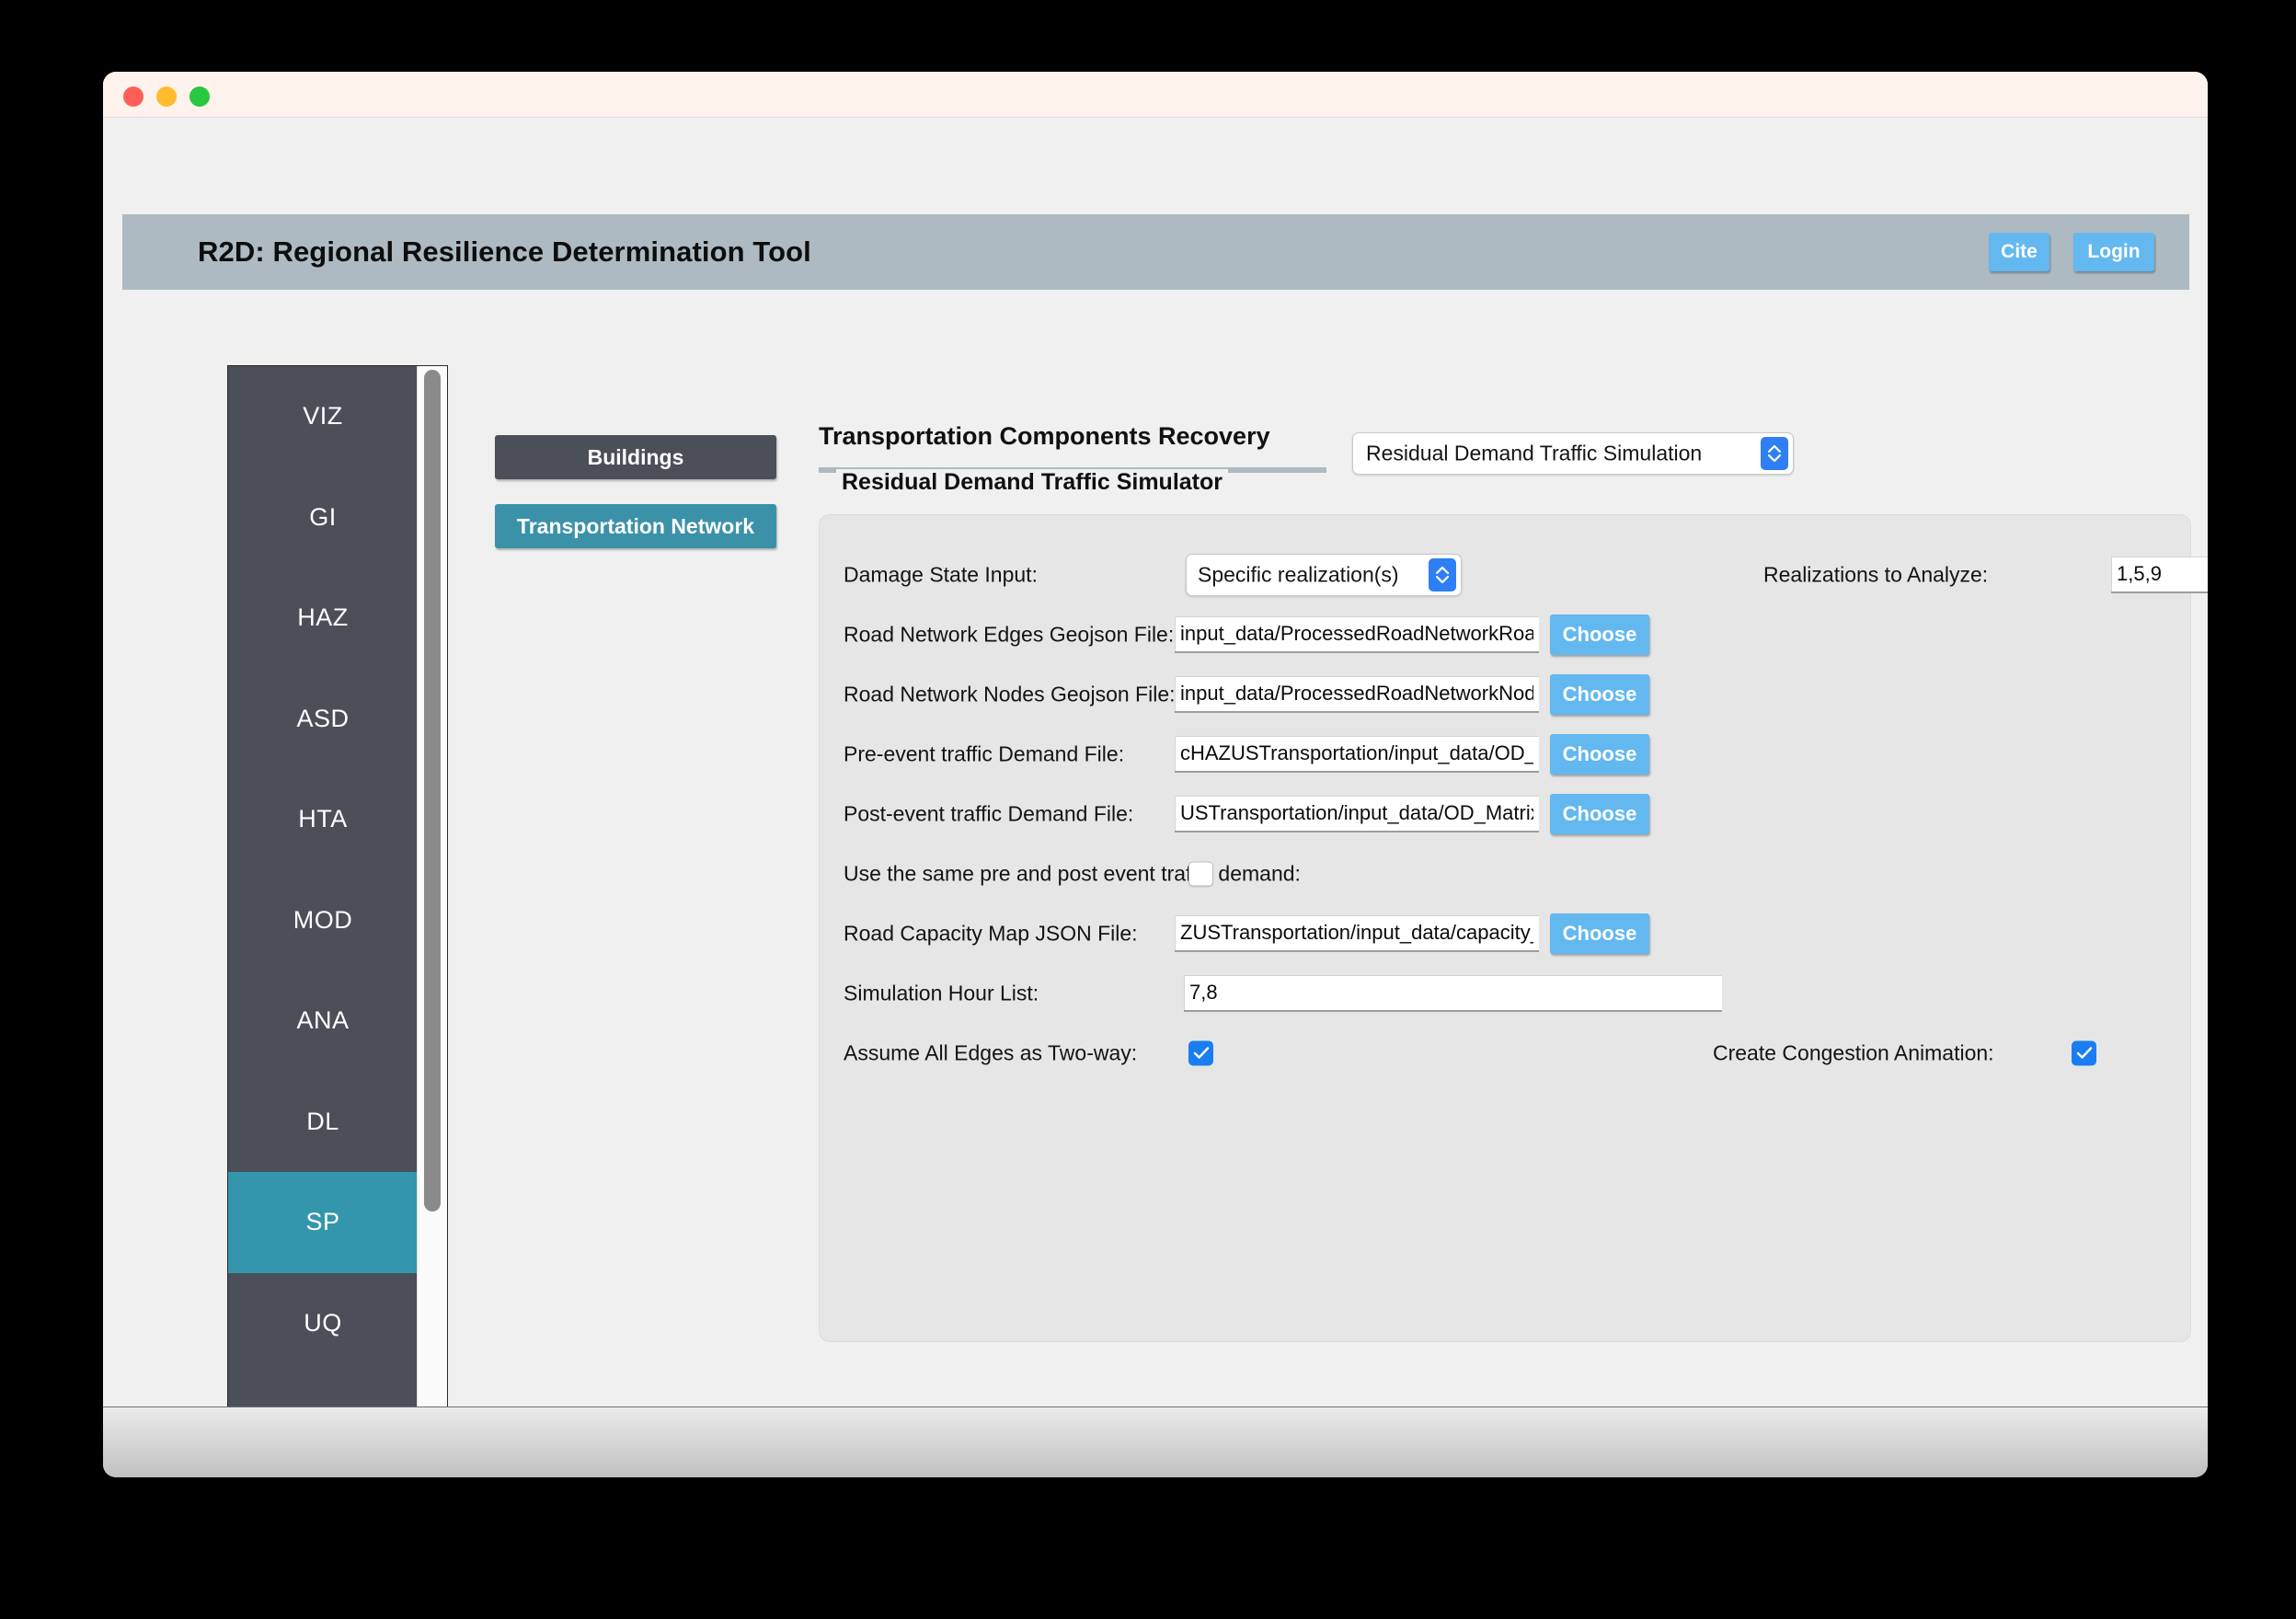 The height and width of the screenshot is (1619, 2296). What do you see at coordinates (1599, 813) in the screenshot?
I see `post-event-demand-choose-button: Choose` at bounding box center [1599, 813].